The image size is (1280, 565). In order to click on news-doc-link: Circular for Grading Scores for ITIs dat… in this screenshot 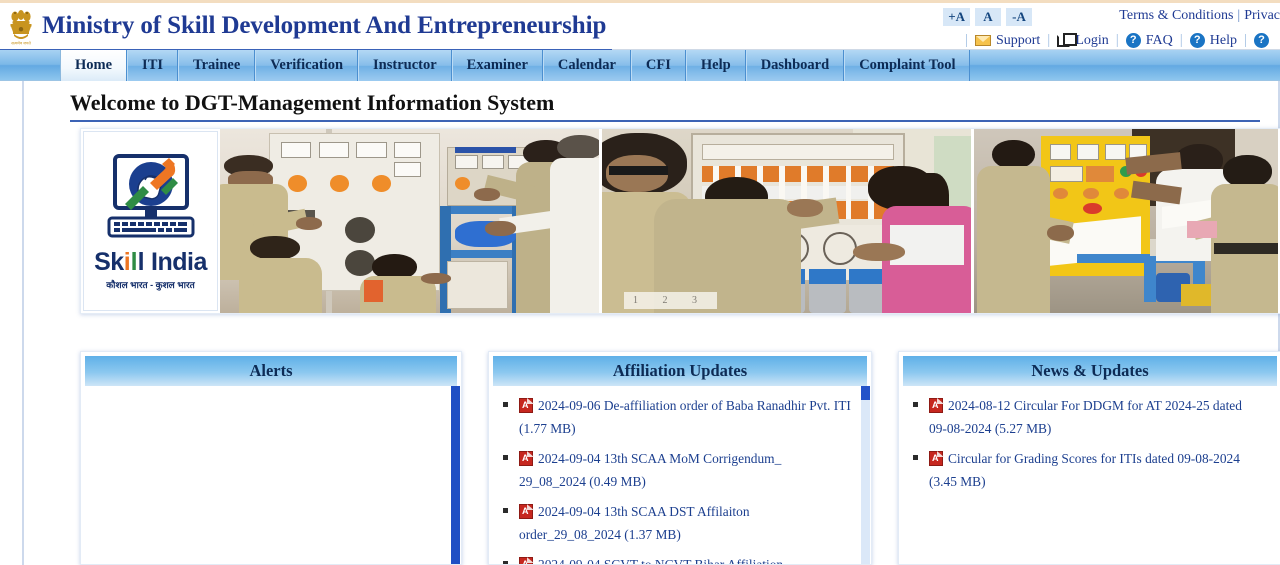, I will do `click(1084, 470)`.